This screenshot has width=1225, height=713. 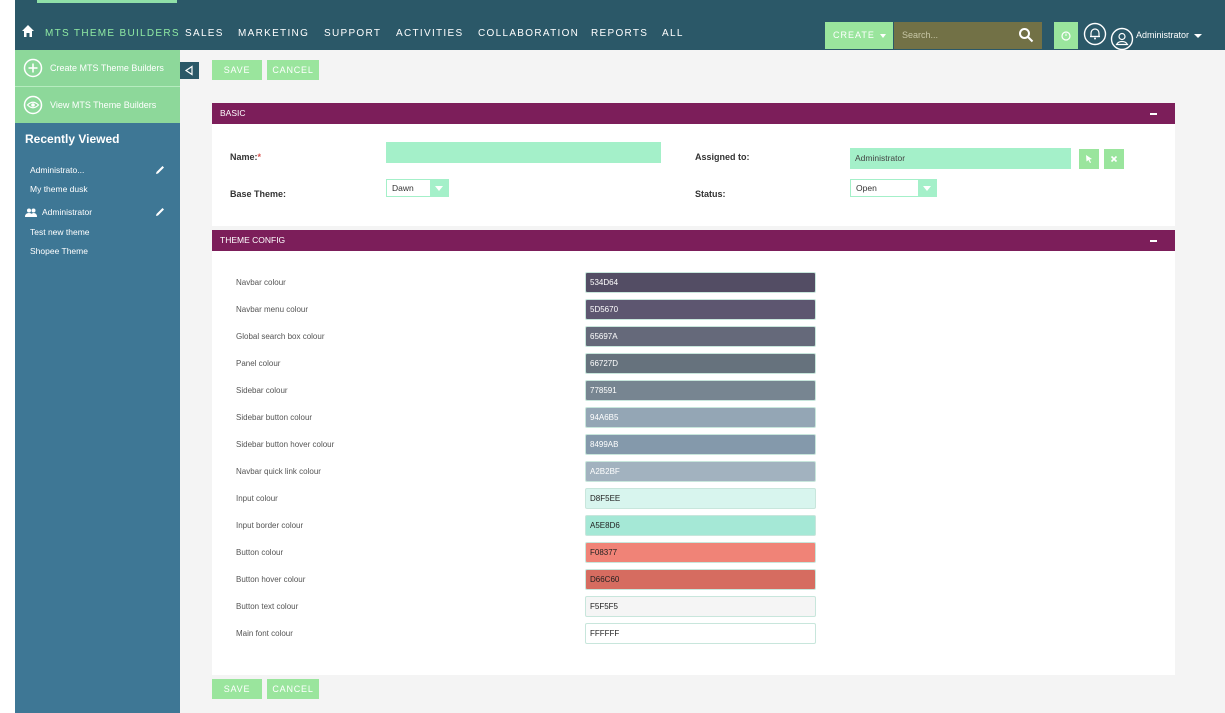 I want to click on search-icon, so click(x=1026, y=35).